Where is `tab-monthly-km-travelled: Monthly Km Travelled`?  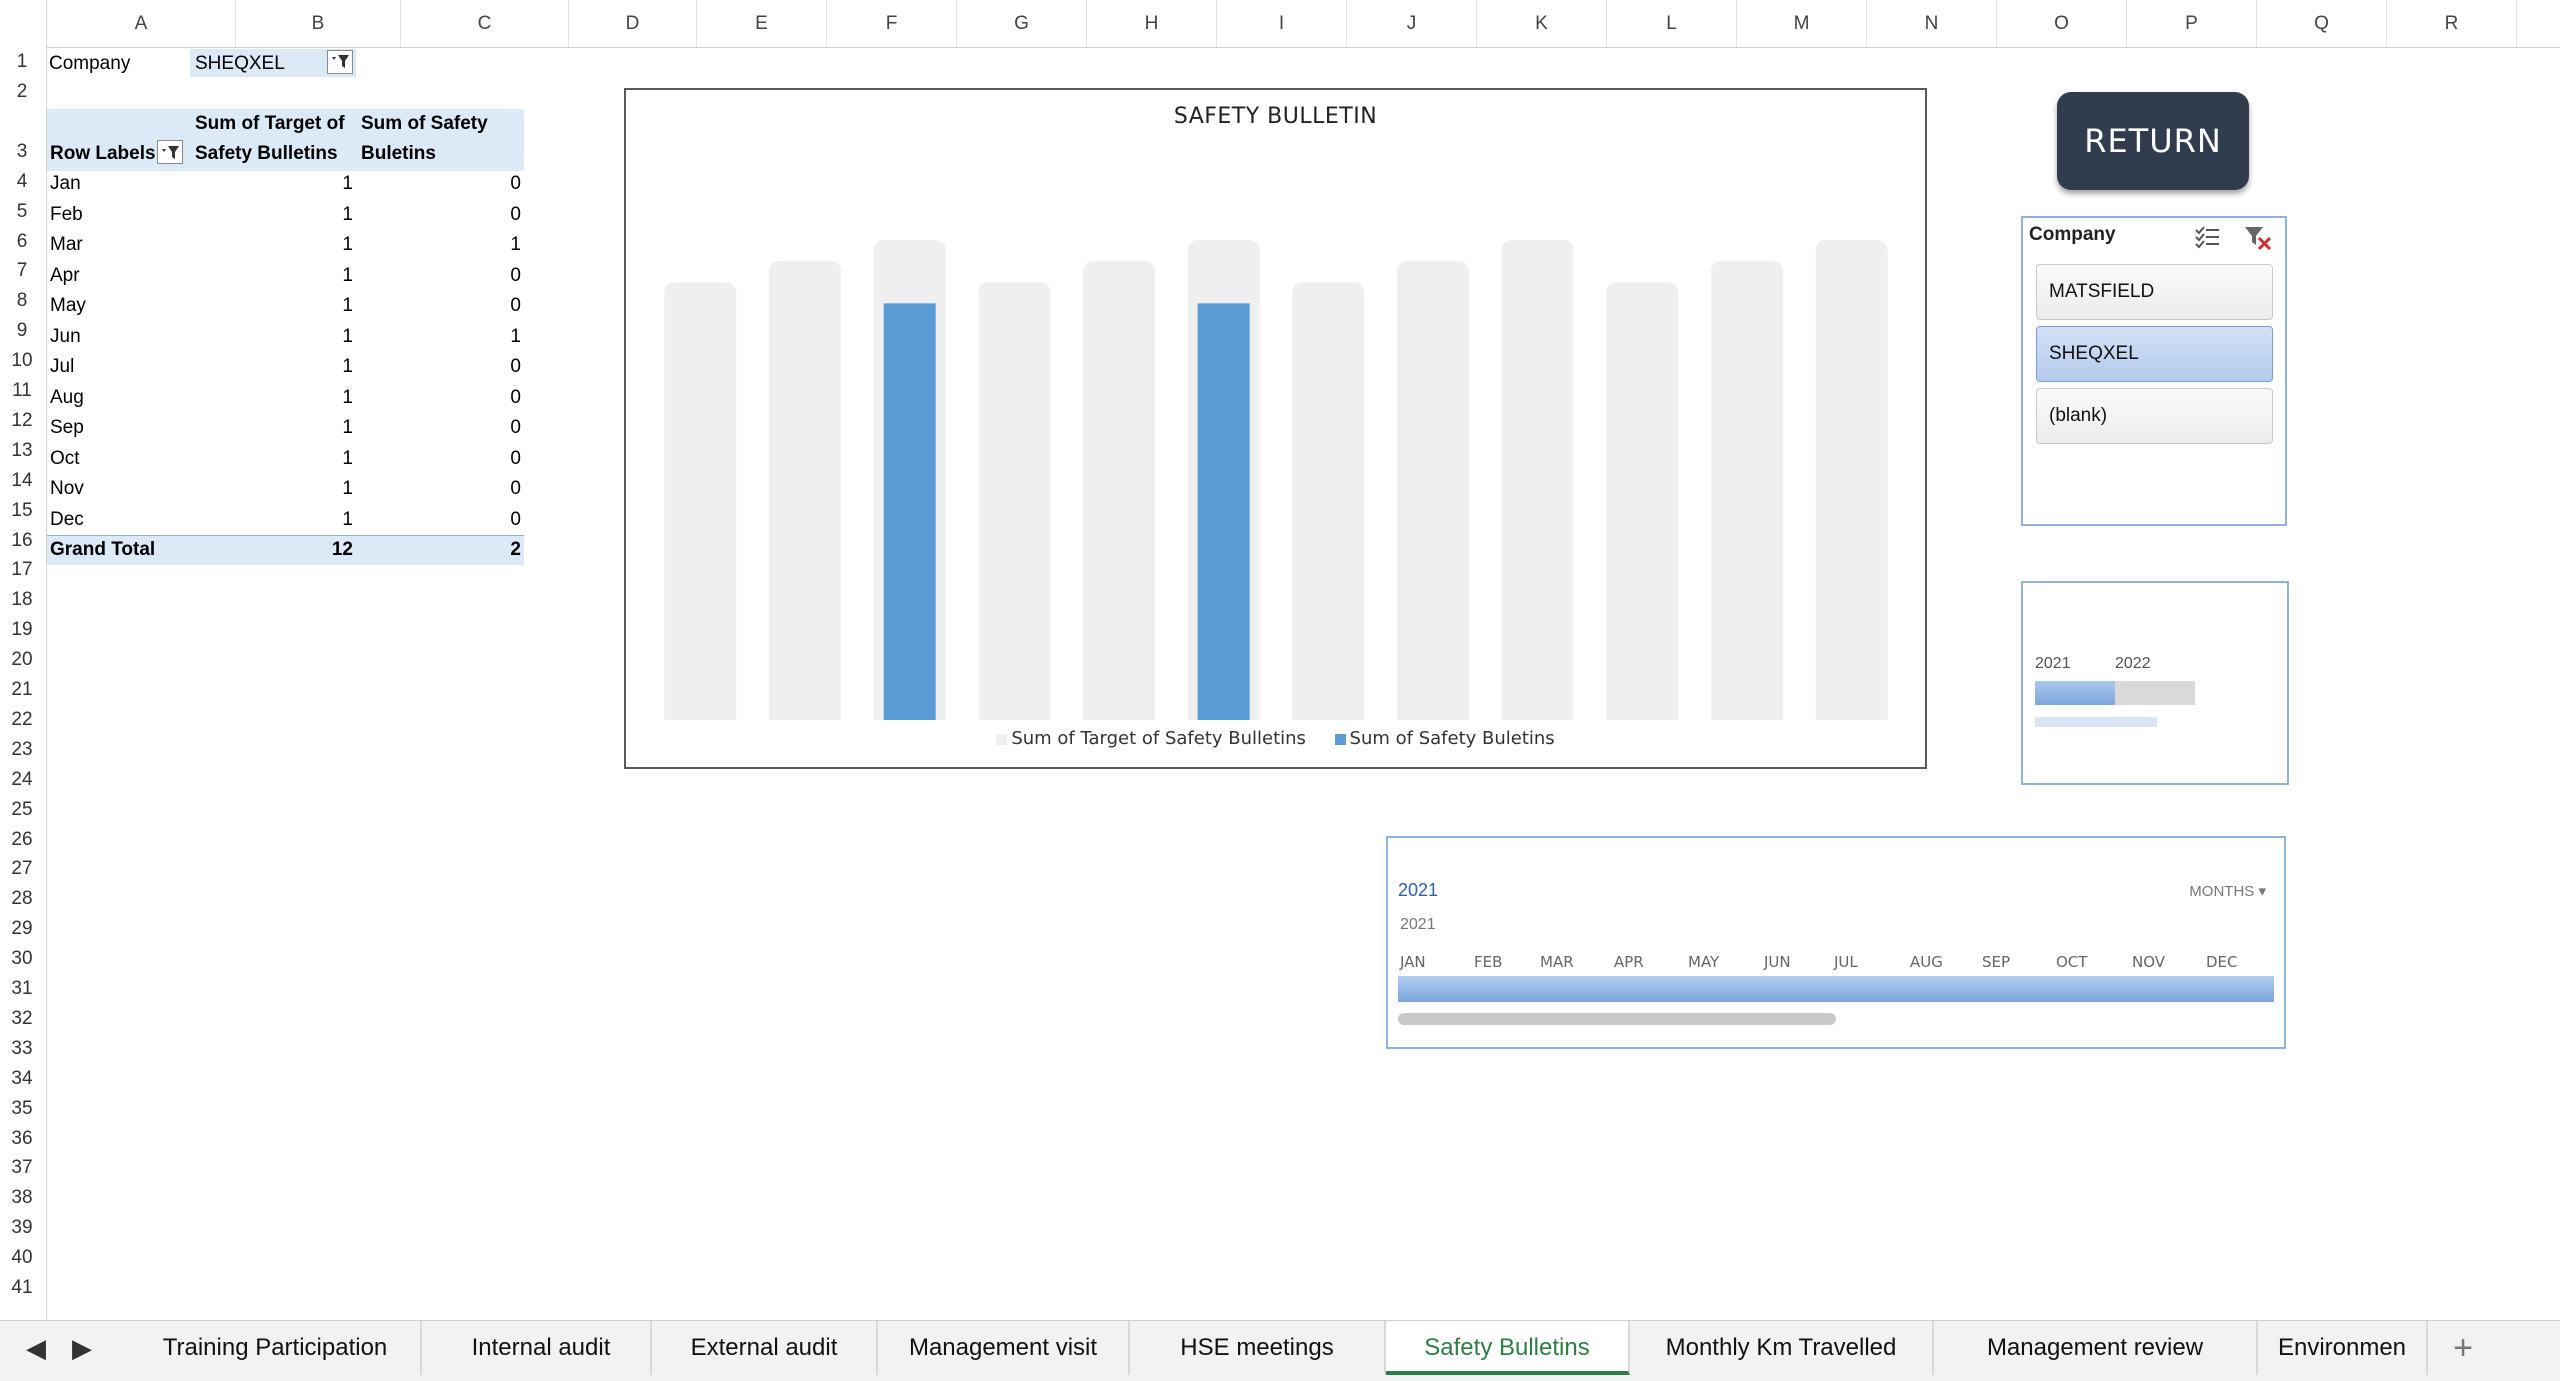
tab-monthly-km-travelled: Monthly Km Travelled is located at coordinates (1782, 1348).